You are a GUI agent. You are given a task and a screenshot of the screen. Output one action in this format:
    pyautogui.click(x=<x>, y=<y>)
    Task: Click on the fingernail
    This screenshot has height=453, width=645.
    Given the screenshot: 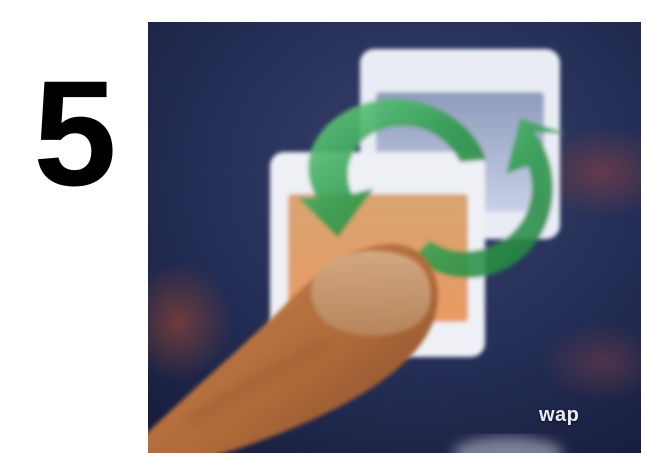 What is the action you would take?
    pyautogui.click(x=371, y=293)
    